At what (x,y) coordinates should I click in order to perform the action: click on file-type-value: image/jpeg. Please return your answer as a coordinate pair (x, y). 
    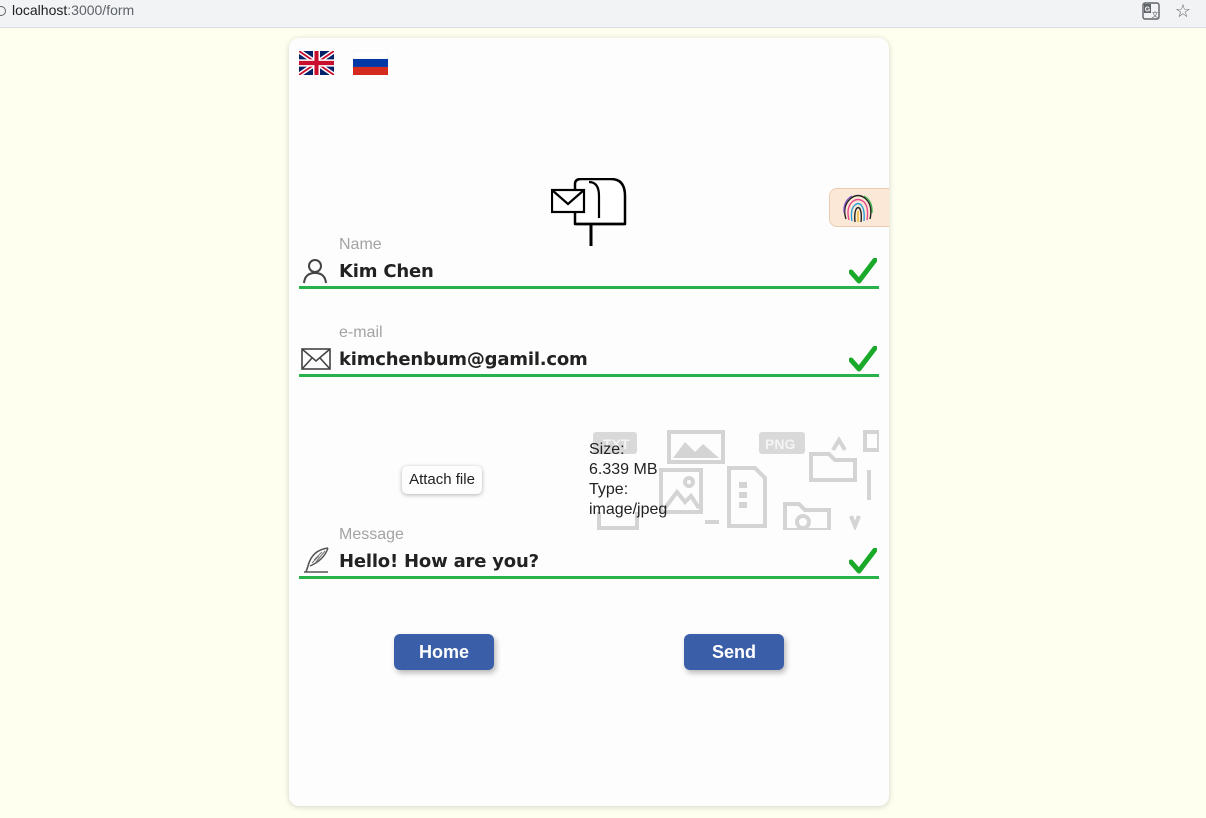
    Looking at the image, I should click on (628, 509).